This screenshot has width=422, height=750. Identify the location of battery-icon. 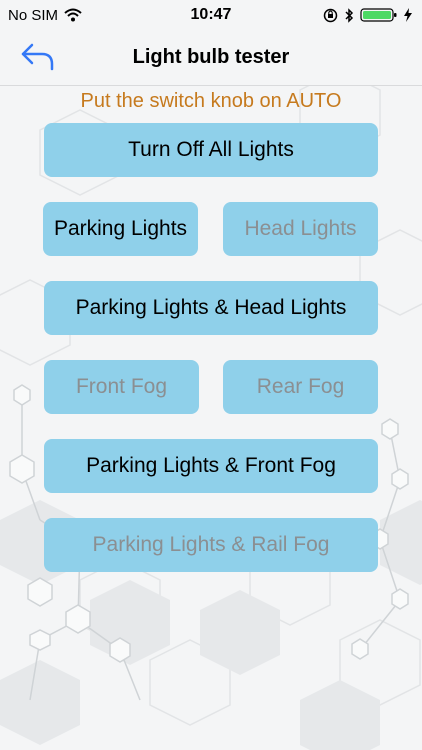
(378, 15).